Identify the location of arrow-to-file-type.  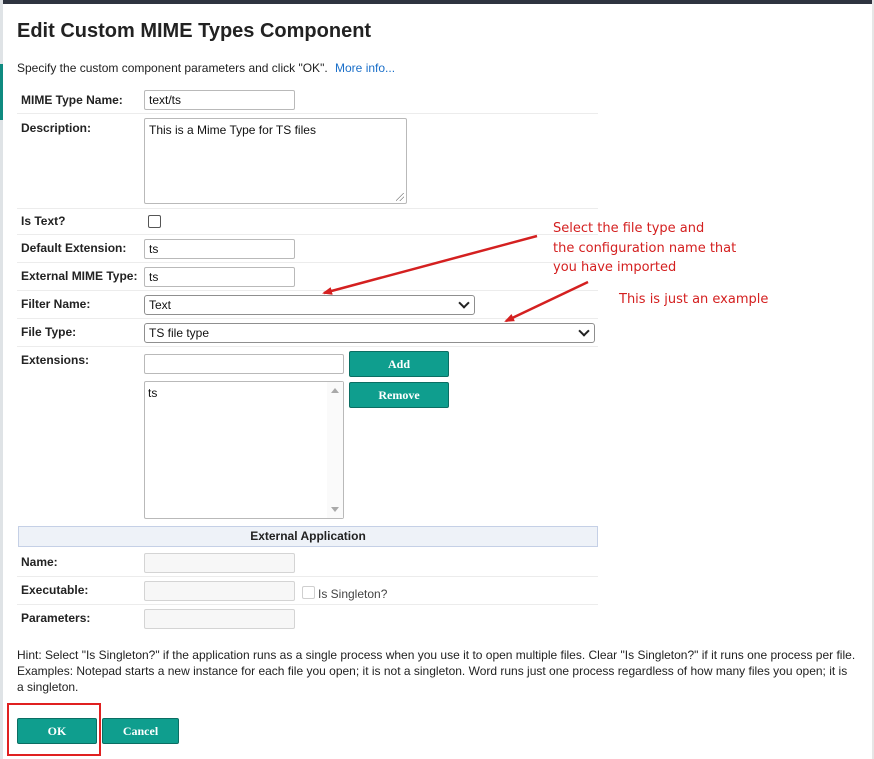
(546, 301).